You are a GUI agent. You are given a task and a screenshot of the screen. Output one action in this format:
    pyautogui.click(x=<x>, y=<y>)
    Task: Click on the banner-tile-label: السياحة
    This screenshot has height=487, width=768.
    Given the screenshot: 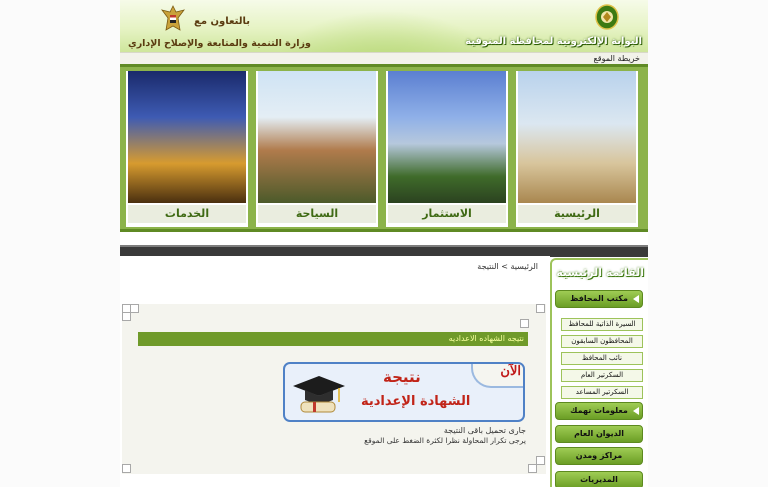 What is the action you would take?
    pyautogui.click(x=317, y=214)
    